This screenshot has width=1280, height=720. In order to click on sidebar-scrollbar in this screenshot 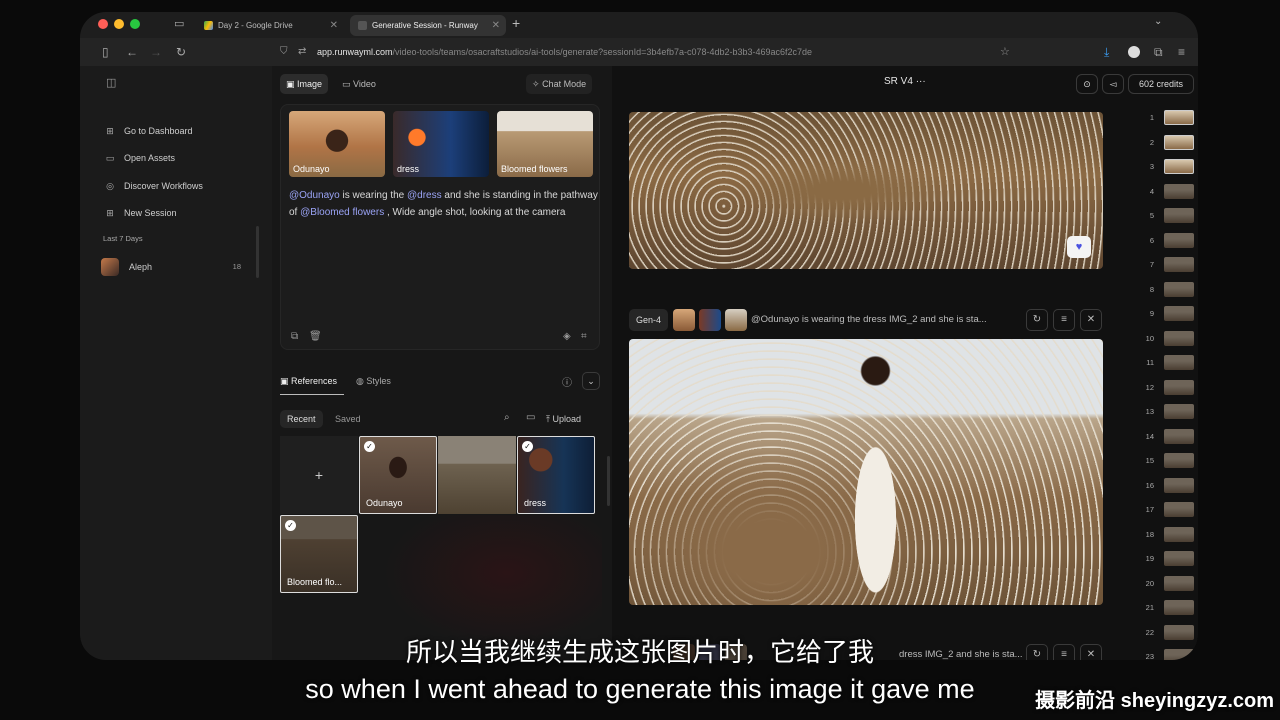, I will do `click(257, 252)`.